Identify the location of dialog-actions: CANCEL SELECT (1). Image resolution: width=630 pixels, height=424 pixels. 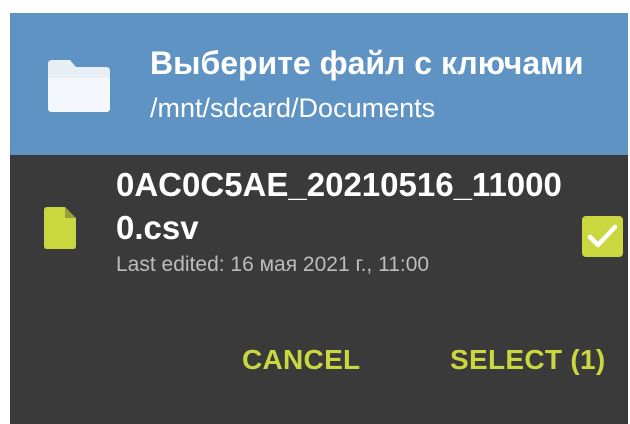
(319, 365).